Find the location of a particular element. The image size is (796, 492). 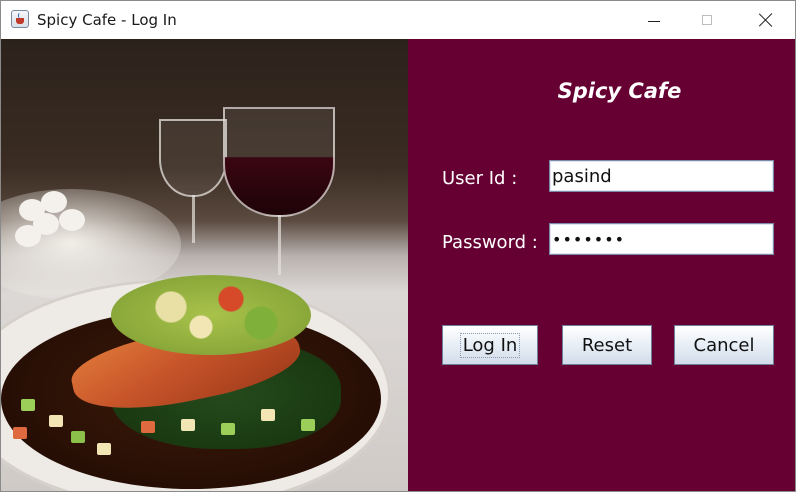

java-cup-icon is located at coordinates (20, 19).